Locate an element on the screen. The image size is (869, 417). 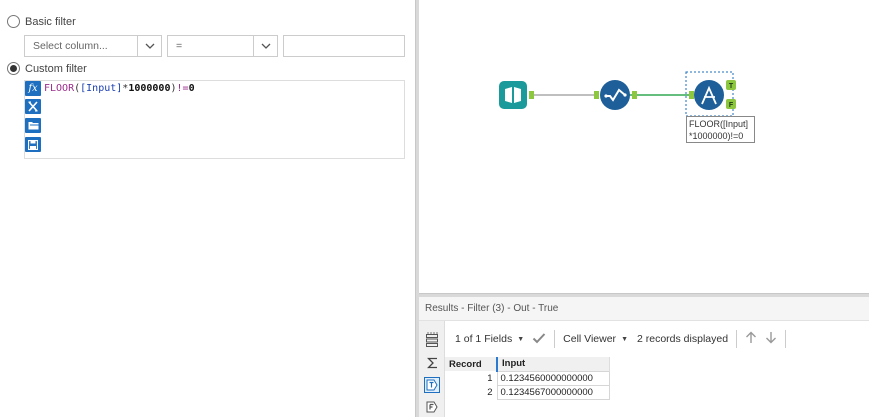
results-sidebar is located at coordinates (432, 369).